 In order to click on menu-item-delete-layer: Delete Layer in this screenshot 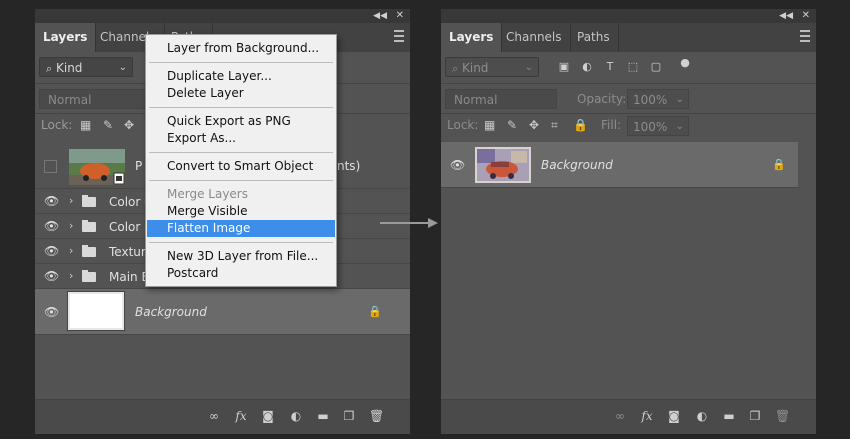, I will do `click(241, 93)`.